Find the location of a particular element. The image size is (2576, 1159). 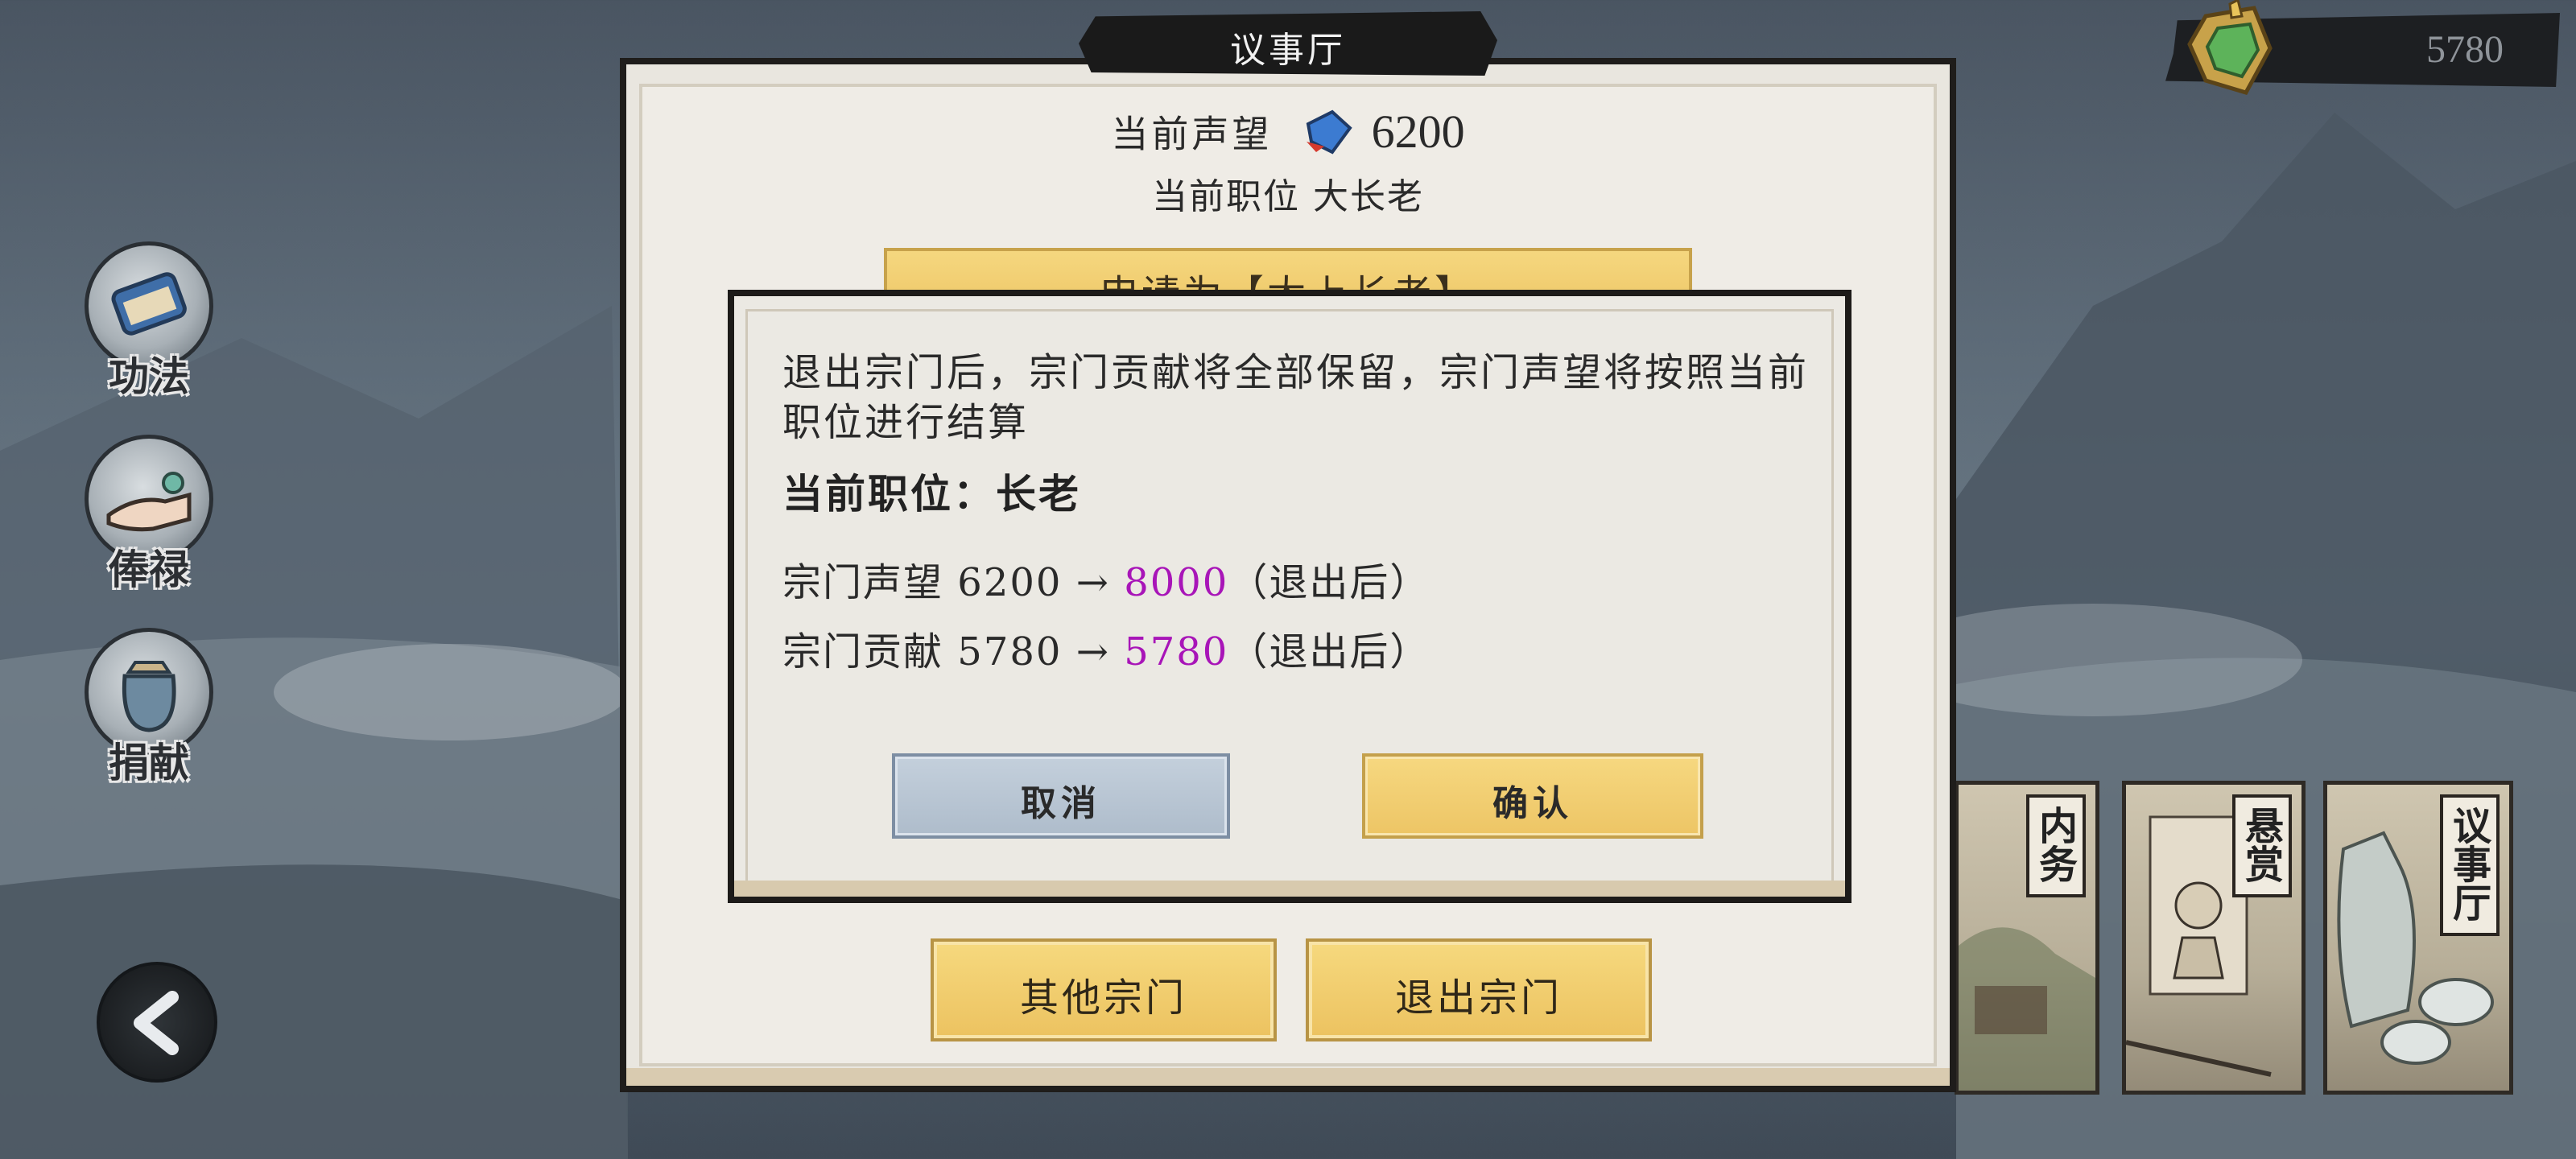

panel-bottom-strip is located at coordinates (1288, 1077).